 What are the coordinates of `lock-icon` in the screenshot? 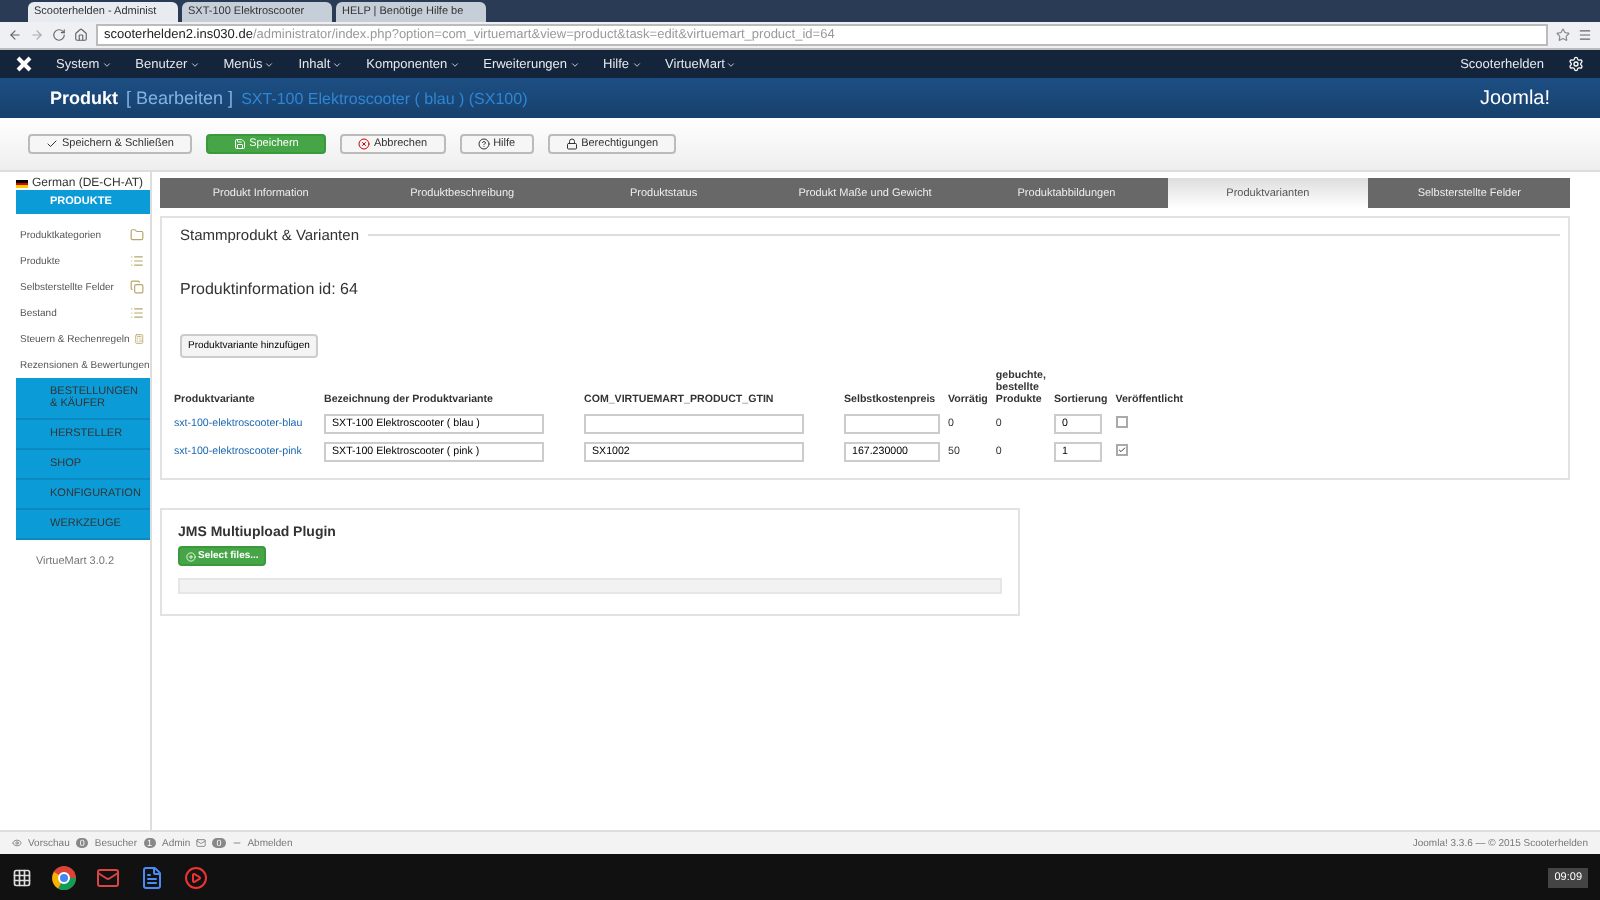 It's located at (571, 144).